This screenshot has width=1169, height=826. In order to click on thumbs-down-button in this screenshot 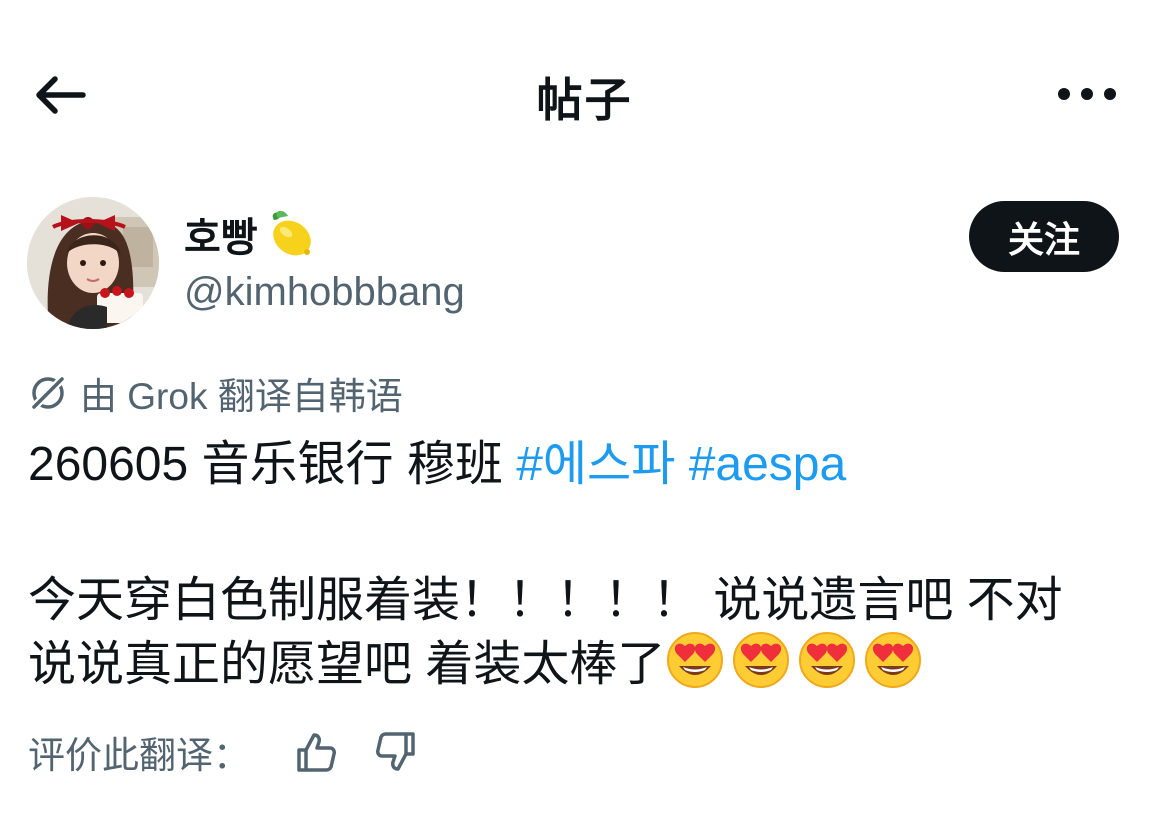, I will do `click(397, 752)`.